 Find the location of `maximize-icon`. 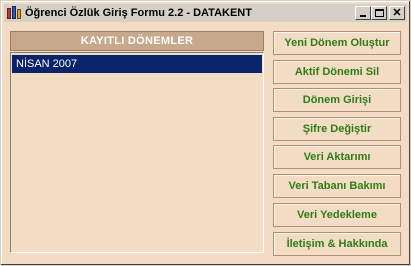

maximize-icon is located at coordinates (379, 13).